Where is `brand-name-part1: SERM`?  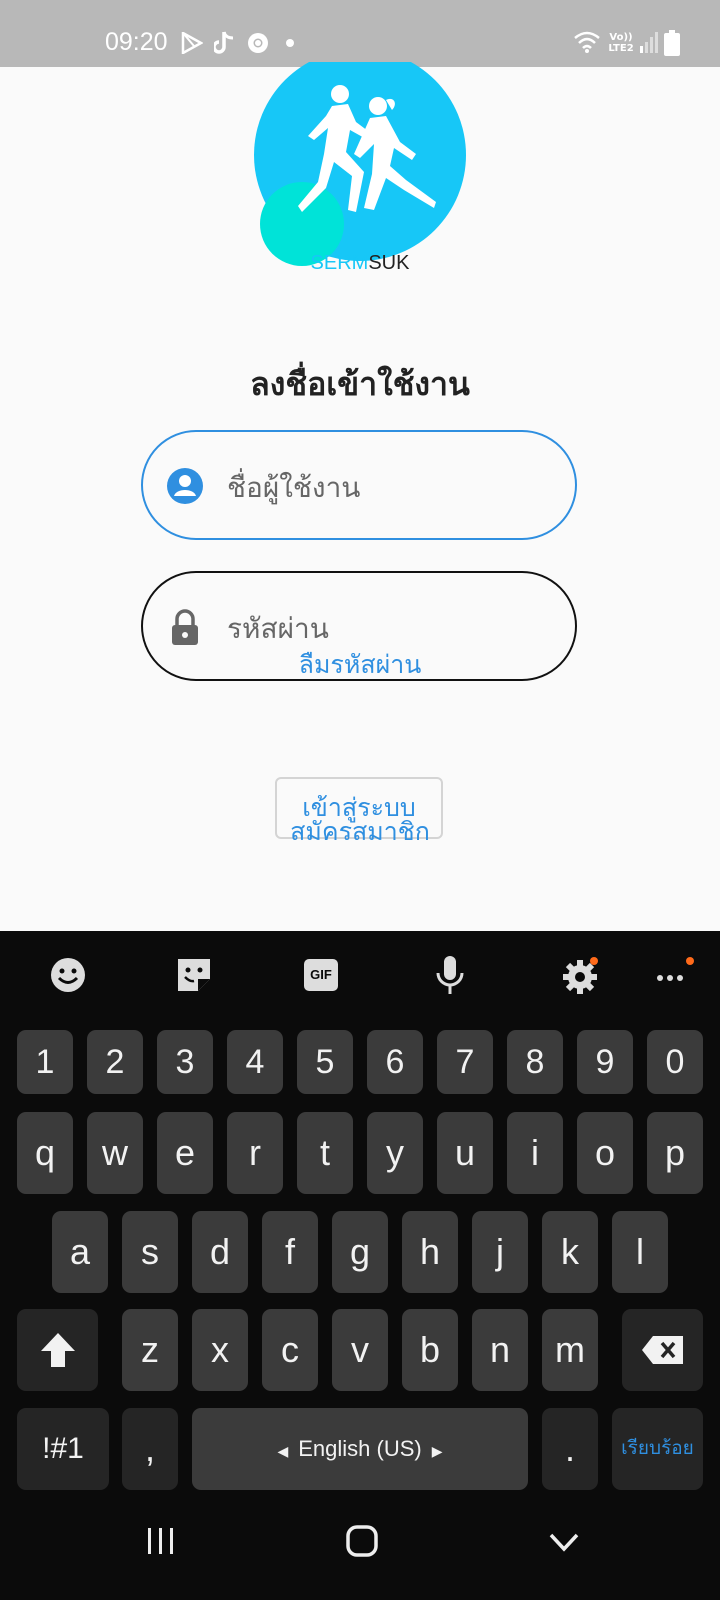 brand-name-part1: SERM is located at coordinates (339, 263).